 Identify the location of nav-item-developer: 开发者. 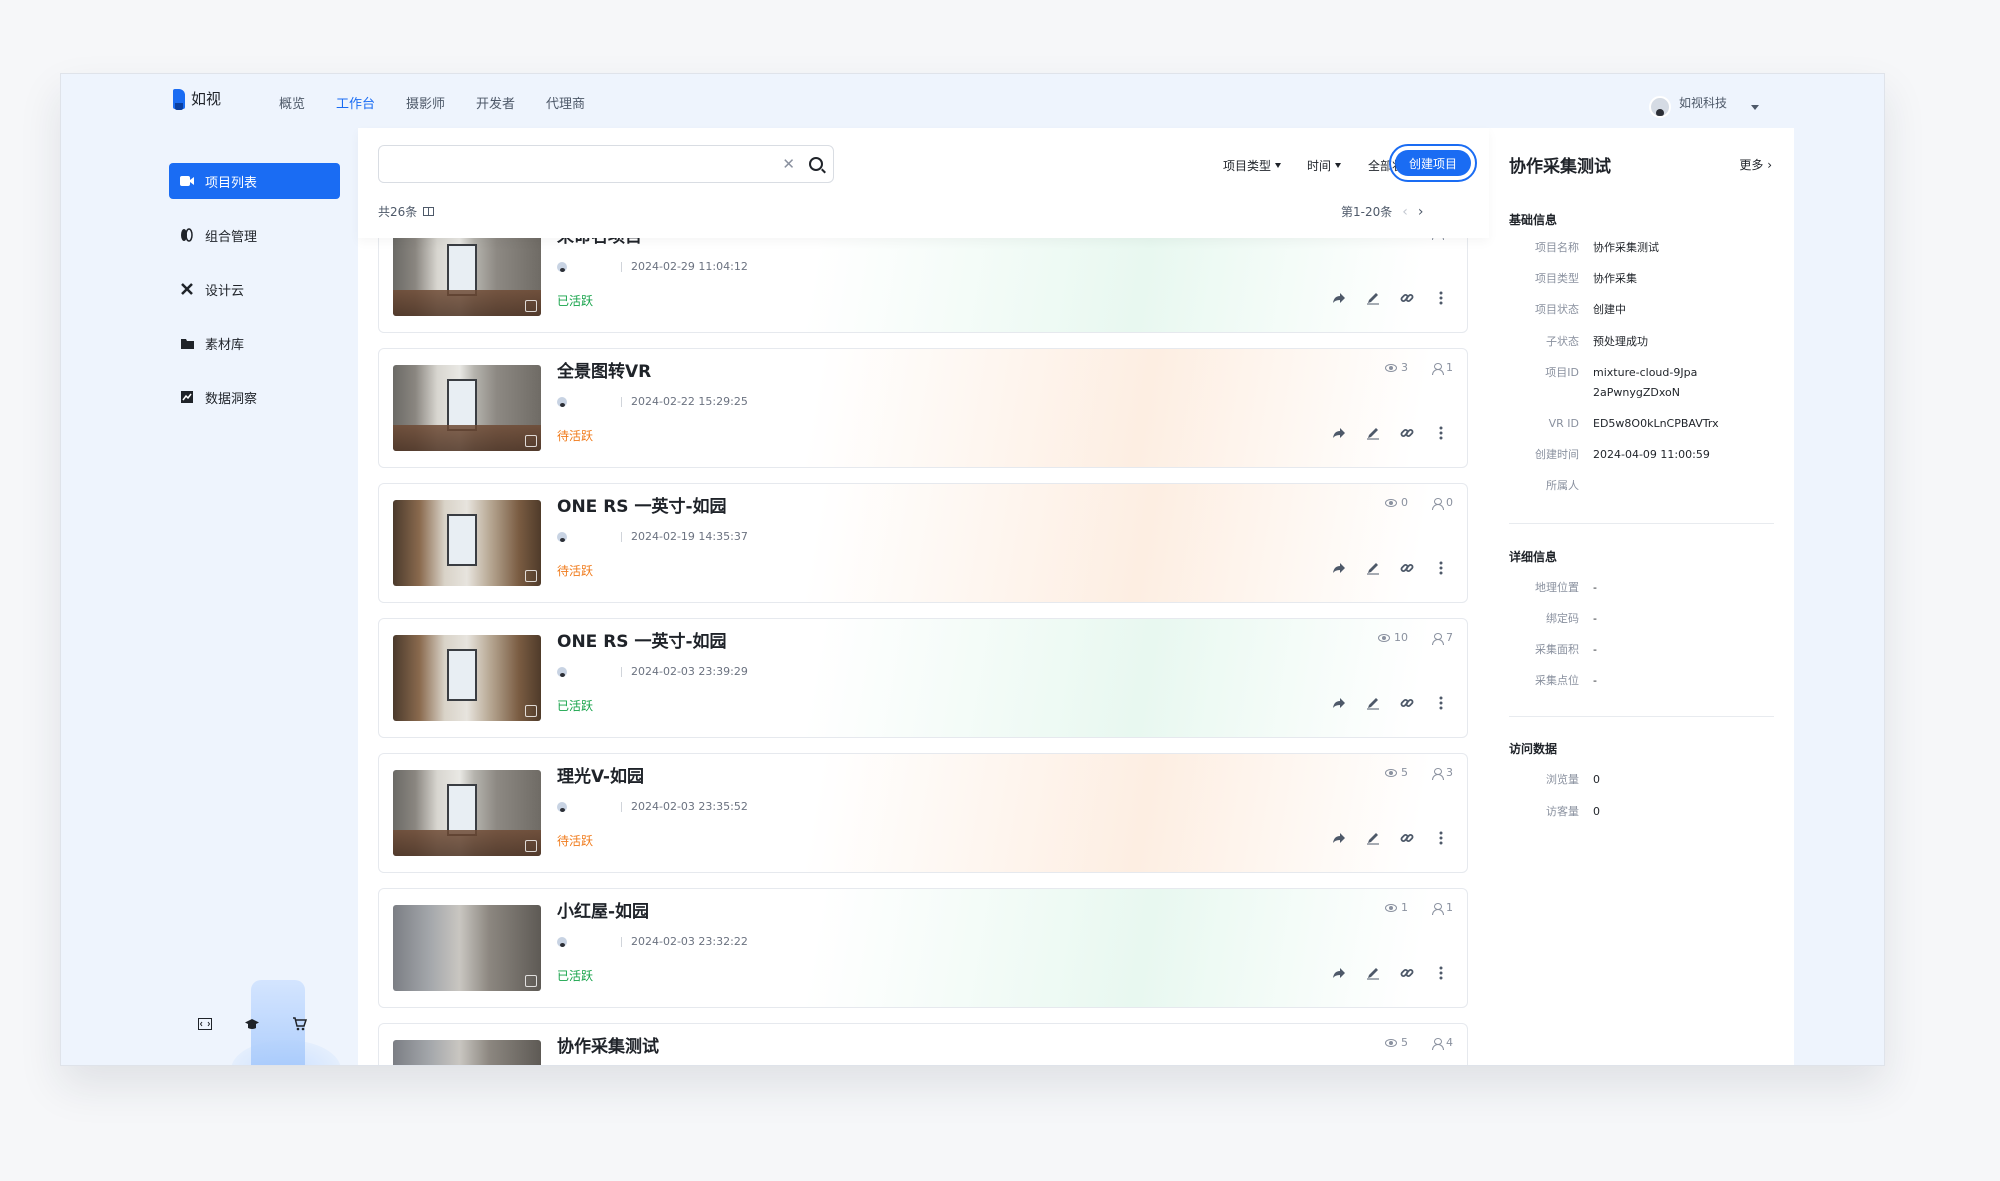
(495, 102).